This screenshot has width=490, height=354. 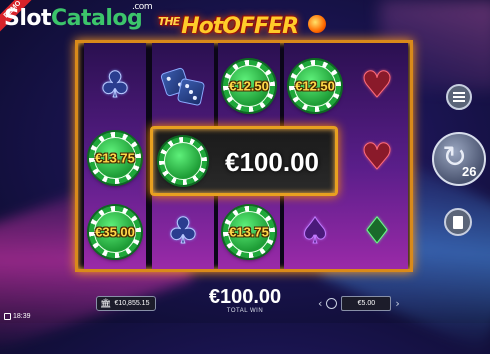 What do you see at coordinates (397, 303) in the screenshot?
I see `bet-increase-button: ›` at bounding box center [397, 303].